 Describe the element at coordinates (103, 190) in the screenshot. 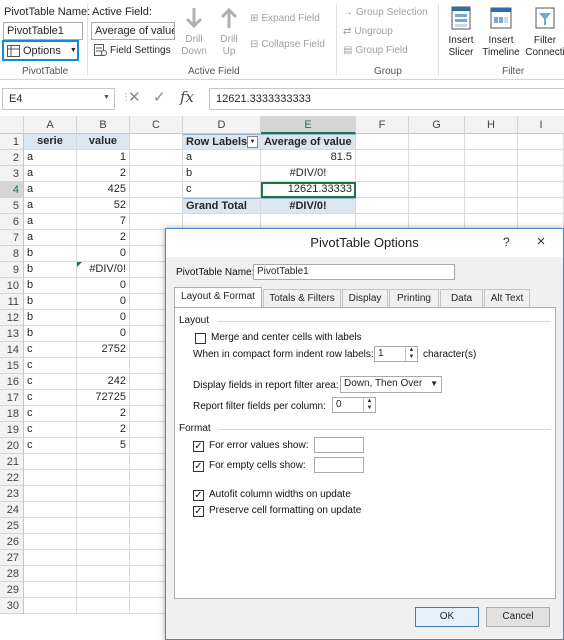

I see `table-cell-value: 425` at that location.